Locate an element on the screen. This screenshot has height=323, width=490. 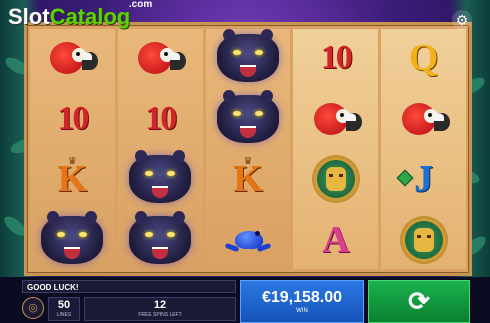
status-message: GOOD LUCK! is located at coordinates (129, 286).